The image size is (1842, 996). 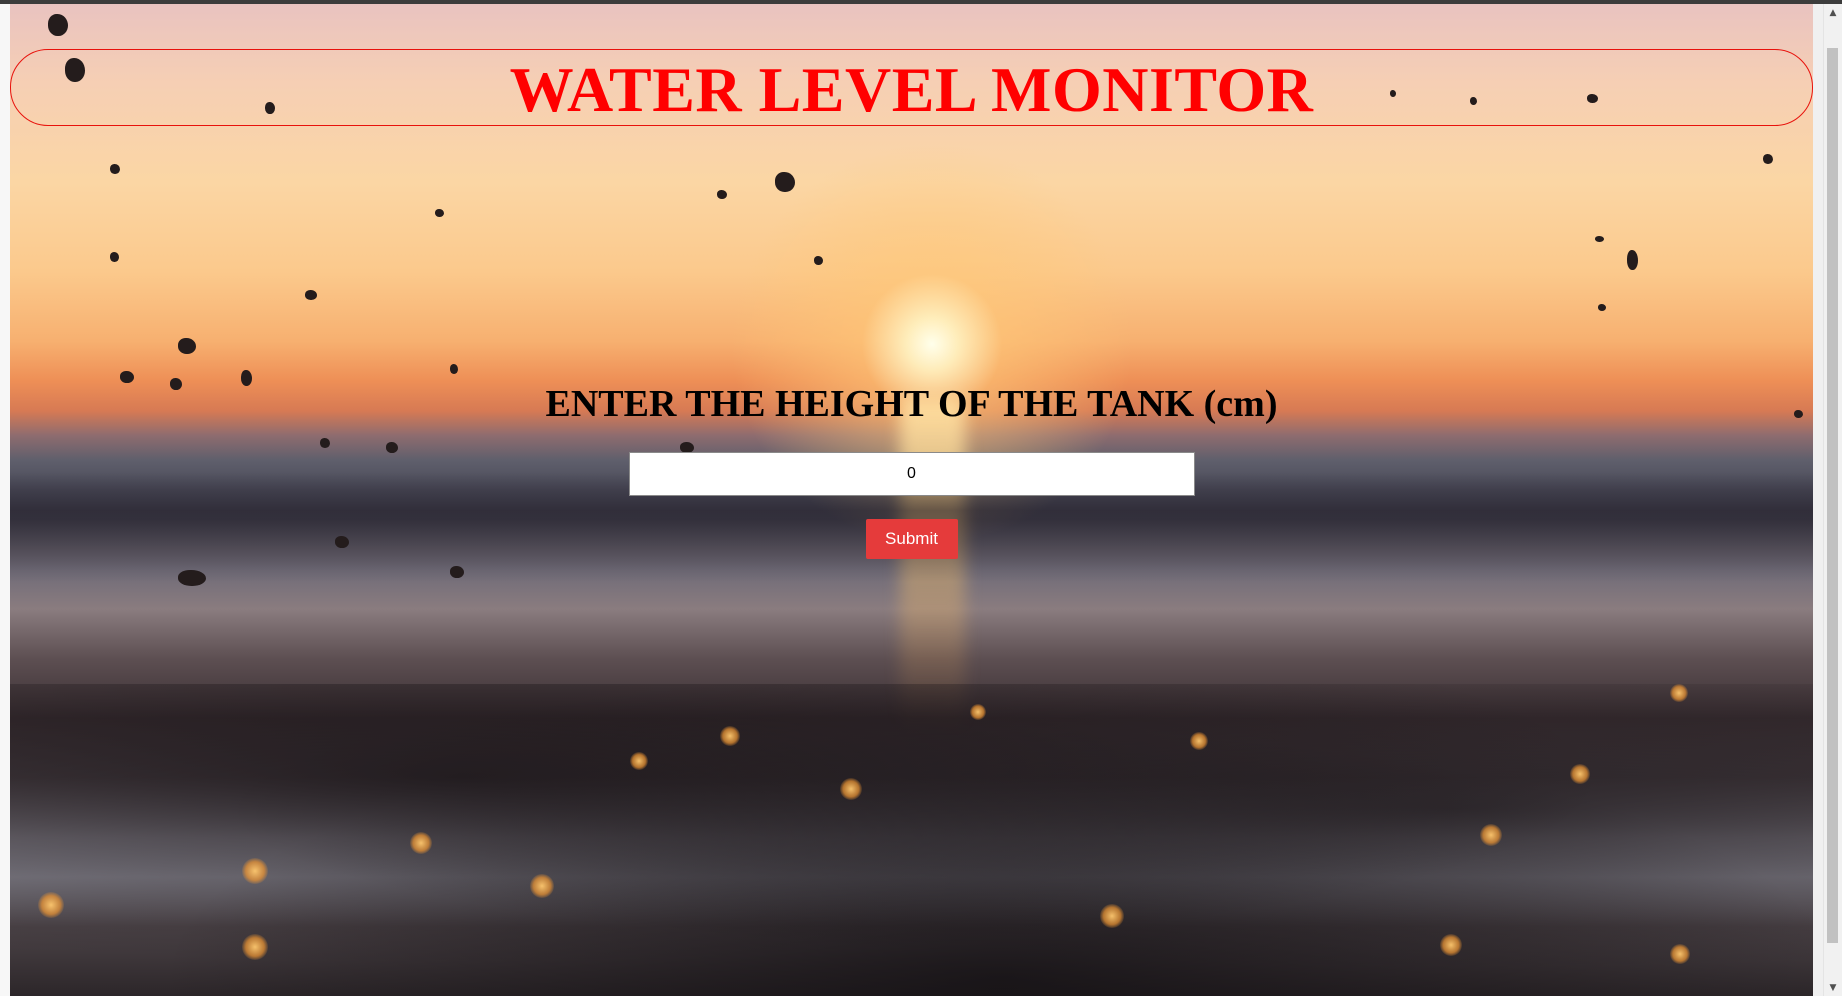 I want to click on tank-height-label: ENTER THE HEIGHT OF THE TANK (cm), so click(x=911, y=404).